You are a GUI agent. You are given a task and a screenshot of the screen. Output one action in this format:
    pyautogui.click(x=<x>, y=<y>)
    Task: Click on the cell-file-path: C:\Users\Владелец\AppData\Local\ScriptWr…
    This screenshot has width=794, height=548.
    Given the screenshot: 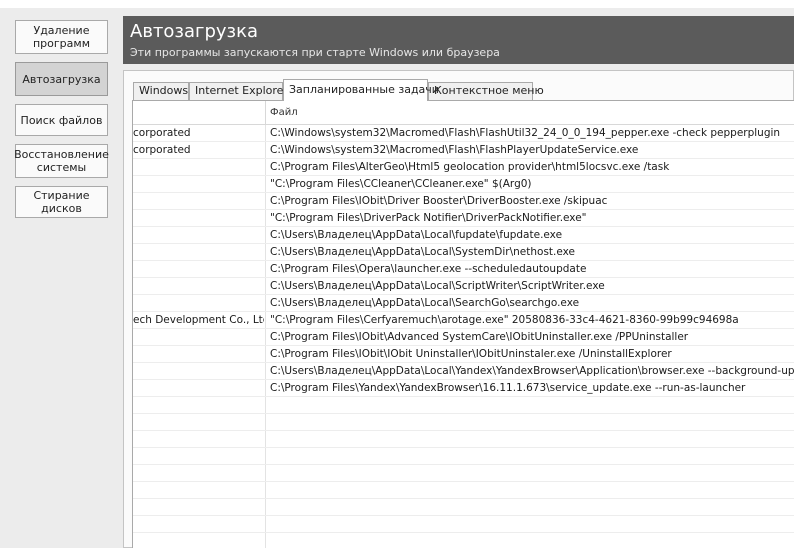 What is the action you would take?
    pyautogui.click(x=437, y=286)
    